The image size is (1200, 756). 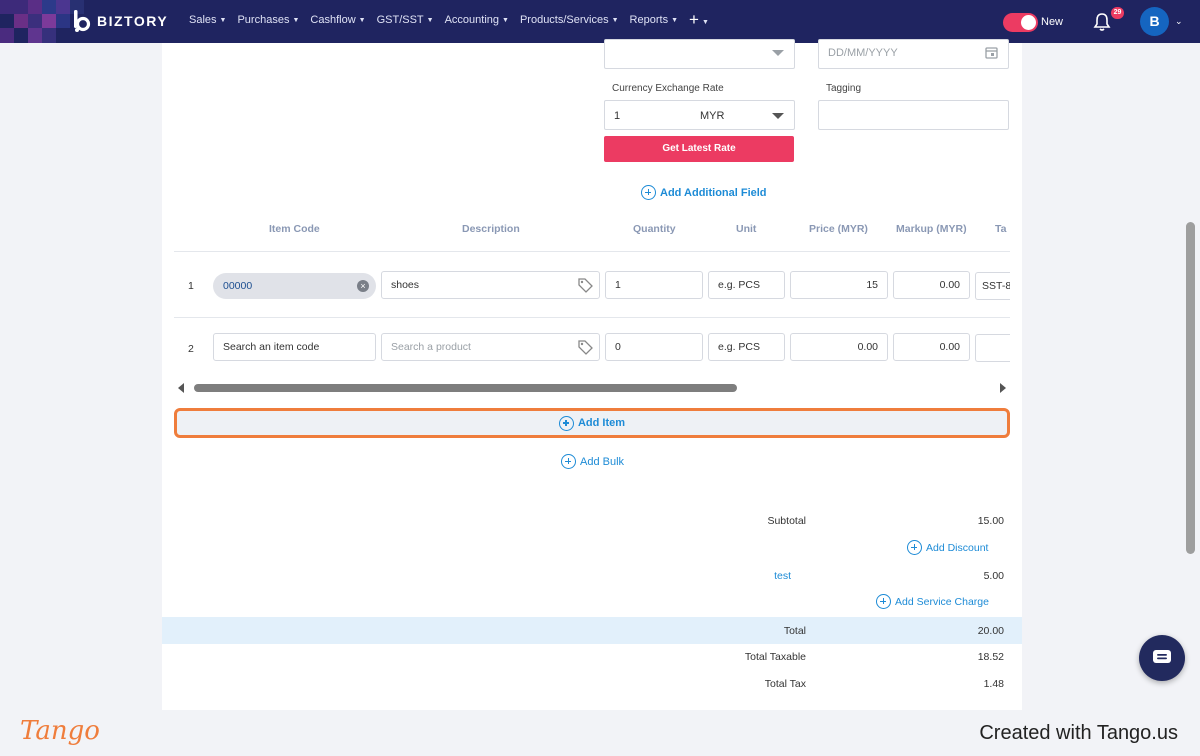 I want to click on page-vertical-scrollbar, so click(x=1190, y=388).